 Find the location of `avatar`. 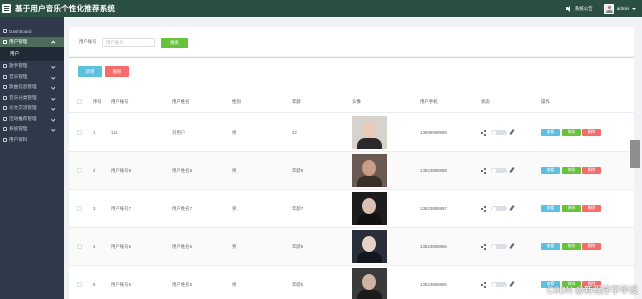

avatar is located at coordinates (608, 8).